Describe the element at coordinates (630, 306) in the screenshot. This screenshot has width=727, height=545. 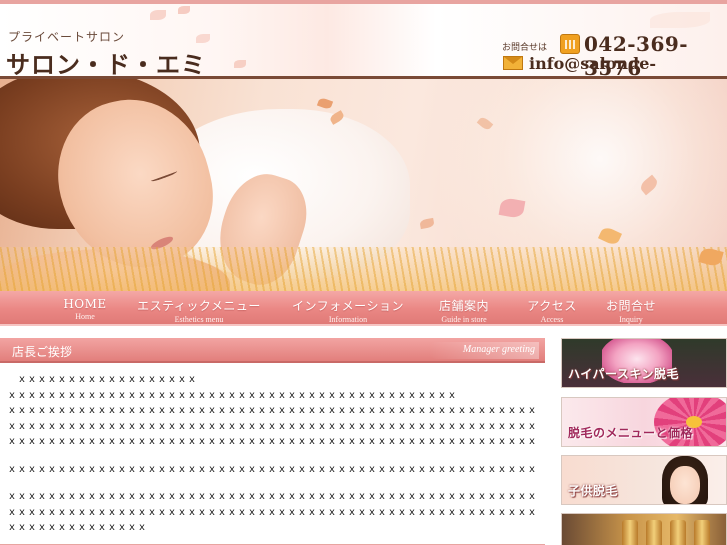
I see `nav-label: お問合せ` at that location.